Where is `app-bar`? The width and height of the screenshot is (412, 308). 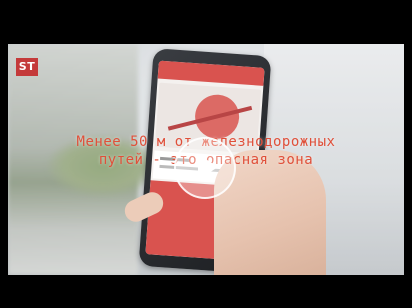
app-bar is located at coordinates (211, 73).